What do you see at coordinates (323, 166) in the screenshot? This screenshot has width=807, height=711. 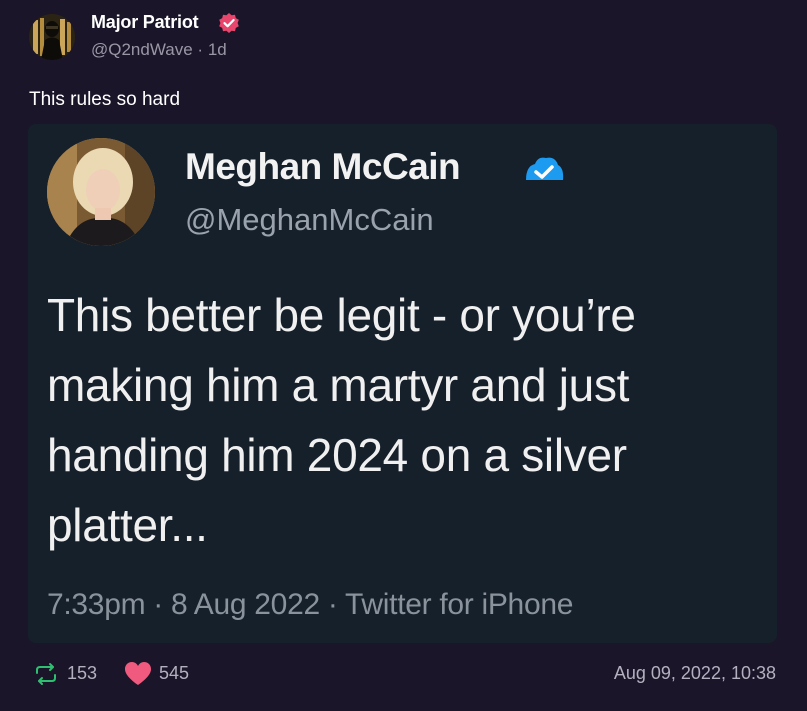 I see `embedded-author-name: Meghan McCain` at bounding box center [323, 166].